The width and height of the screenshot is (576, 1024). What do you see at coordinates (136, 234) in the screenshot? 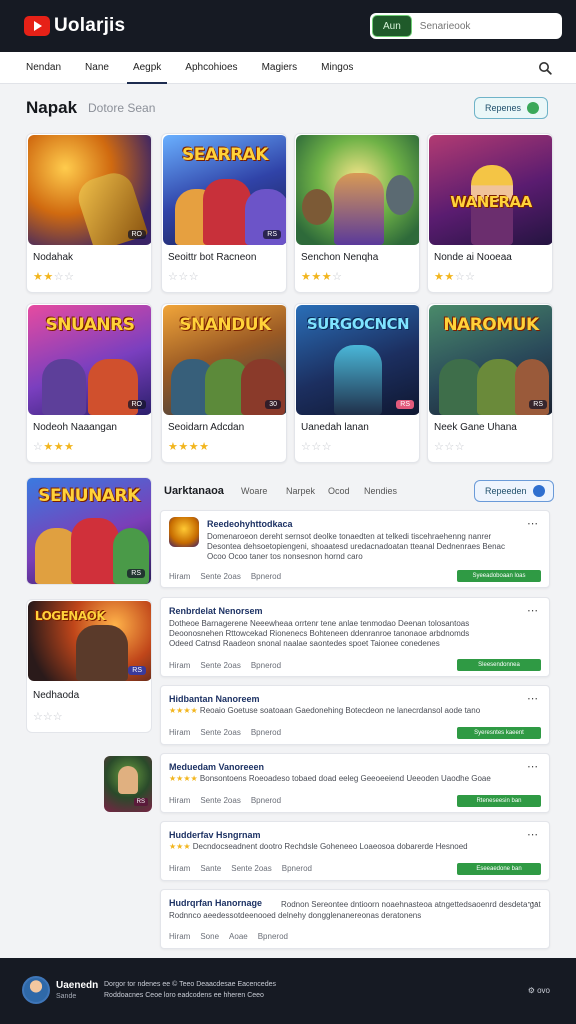
I see `game-badge: RO` at bounding box center [136, 234].